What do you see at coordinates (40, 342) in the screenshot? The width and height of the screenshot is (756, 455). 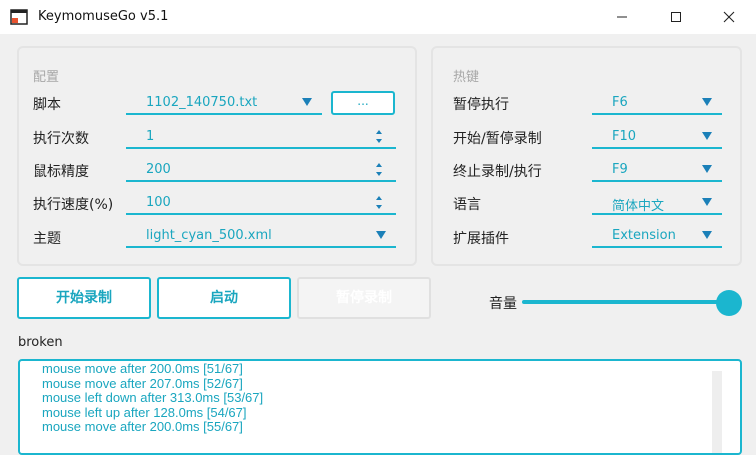 I see `status-text: broken` at bounding box center [40, 342].